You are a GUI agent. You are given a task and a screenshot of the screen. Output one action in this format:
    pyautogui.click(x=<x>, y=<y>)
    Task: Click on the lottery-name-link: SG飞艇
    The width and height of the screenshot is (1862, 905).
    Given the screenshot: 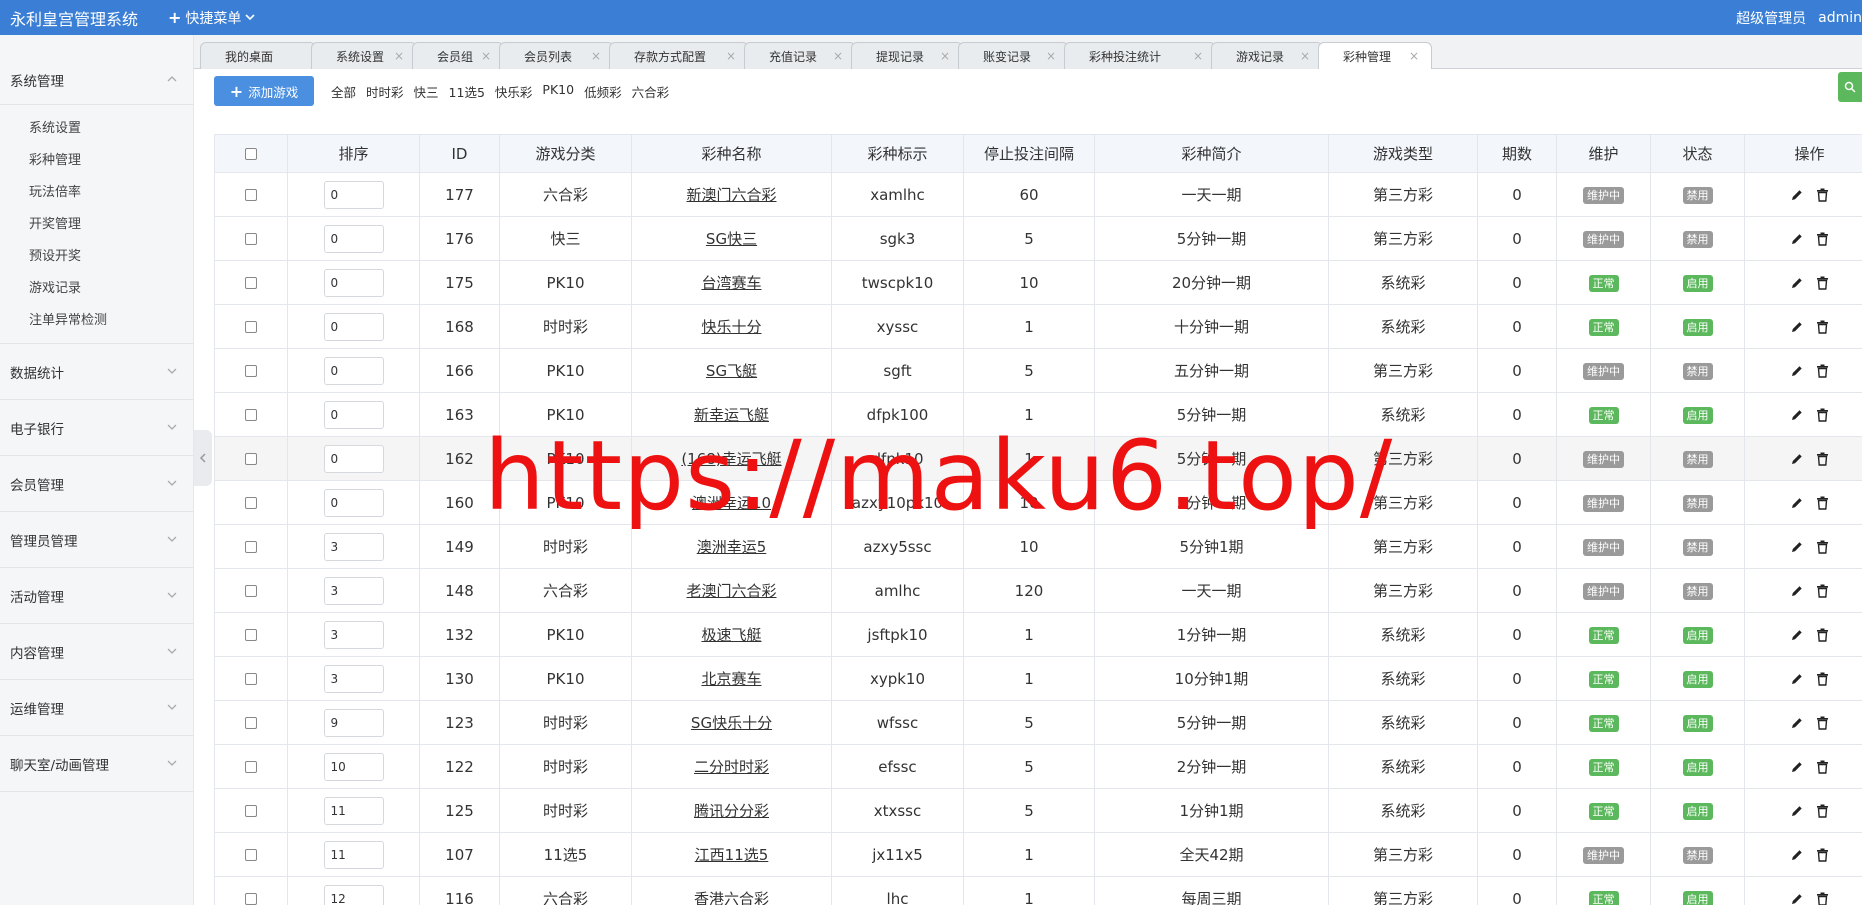 What is the action you would take?
    pyautogui.click(x=731, y=371)
    